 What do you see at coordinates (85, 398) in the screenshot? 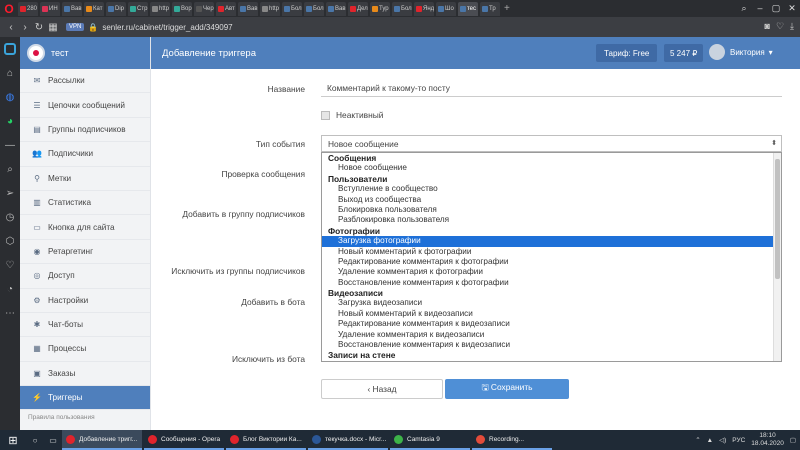
I see `sidebar-item: ⚡ Триггеры` at bounding box center [85, 398].